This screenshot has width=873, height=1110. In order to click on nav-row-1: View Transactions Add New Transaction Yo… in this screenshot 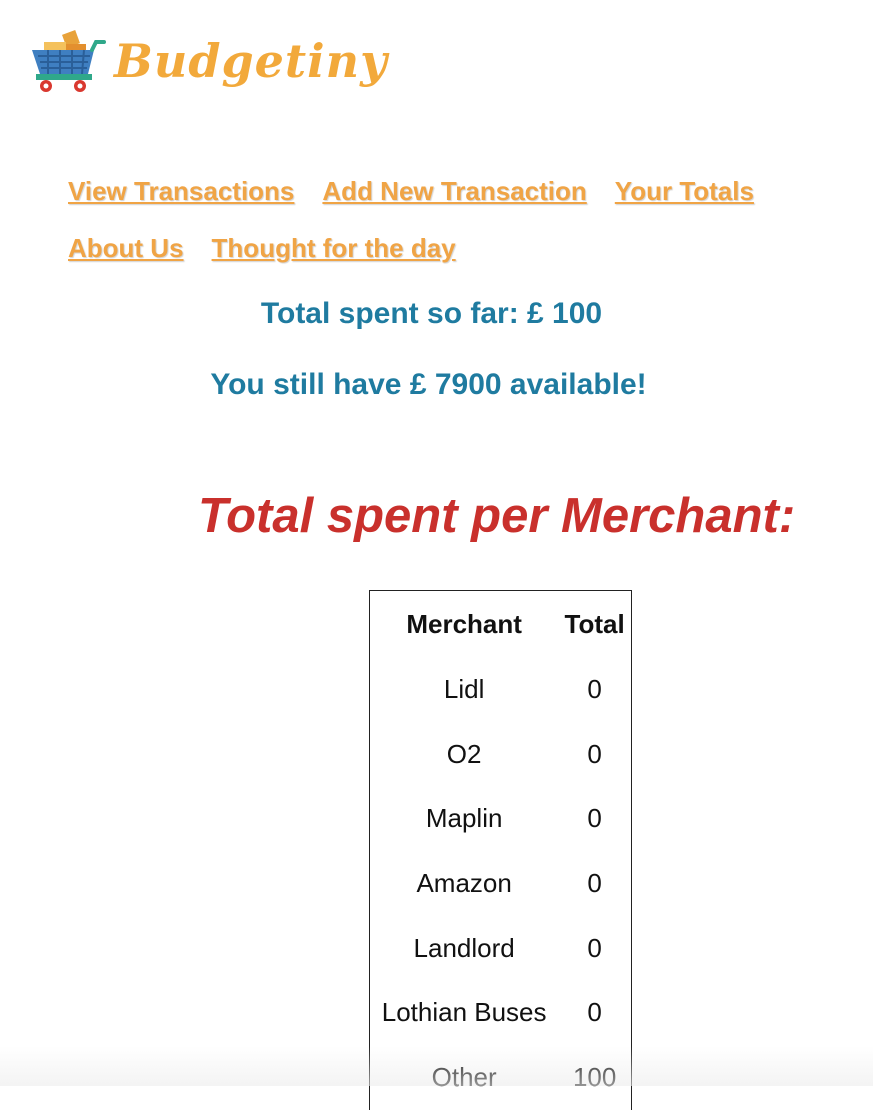, I will do `click(448, 204)`.